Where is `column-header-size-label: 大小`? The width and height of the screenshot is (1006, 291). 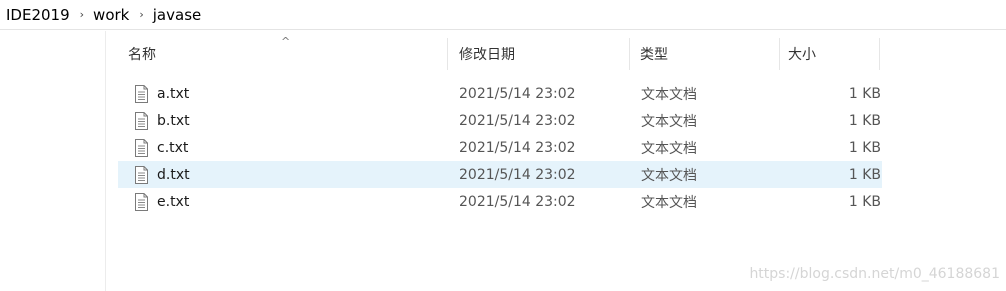
column-header-size-label: 大小 is located at coordinates (802, 55).